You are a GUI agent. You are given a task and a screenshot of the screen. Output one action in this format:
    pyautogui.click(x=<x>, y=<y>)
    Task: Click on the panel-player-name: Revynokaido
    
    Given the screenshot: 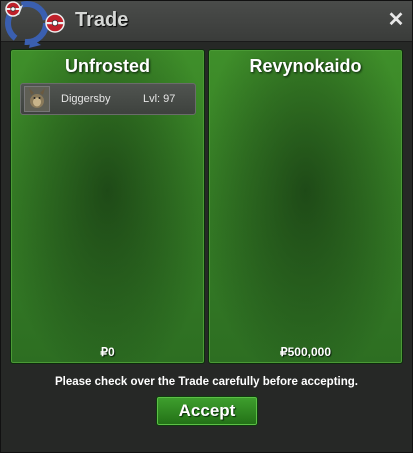 What is the action you would take?
    pyautogui.click(x=305, y=66)
    